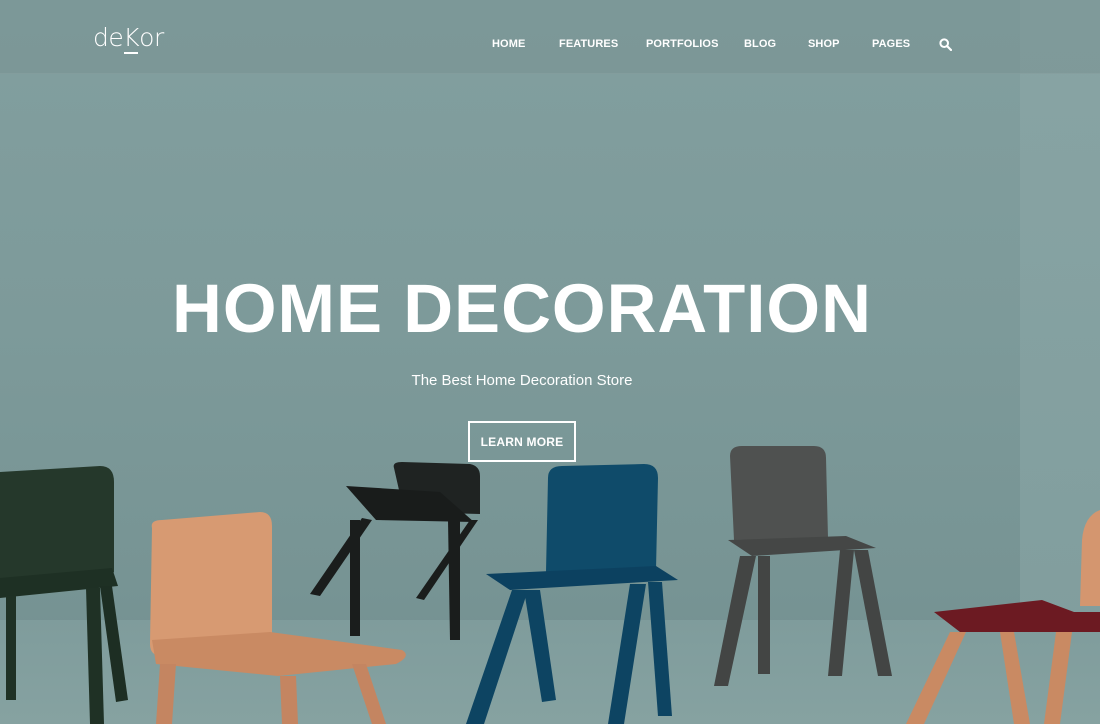 The image size is (1100, 724). Describe the element at coordinates (946, 45) in the screenshot. I see `search-icon` at that location.